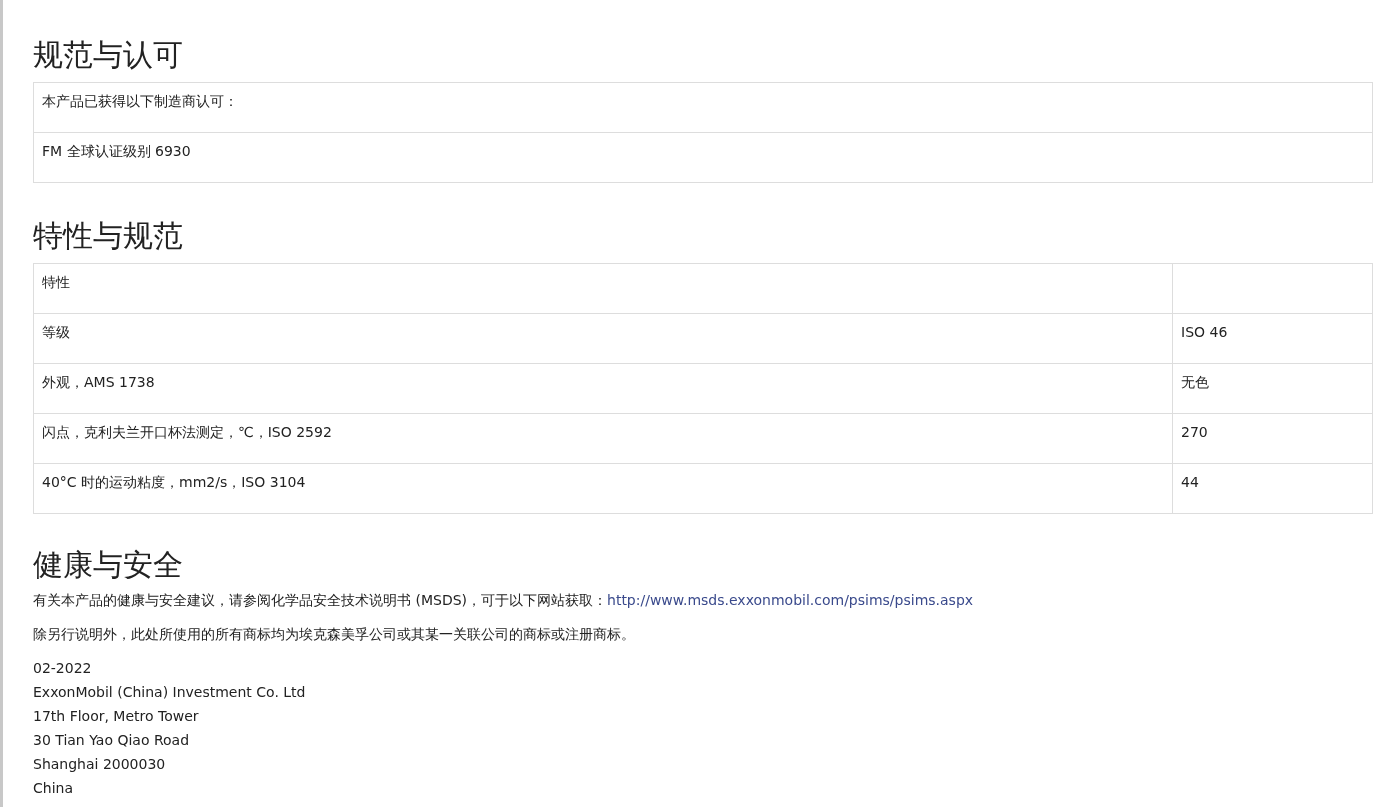 The height and width of the screenshot is (807, 1393). Describe the element at coordinates (100, 764) in the screenshot. I see `address-line: Shanghai 2000030` at that location.